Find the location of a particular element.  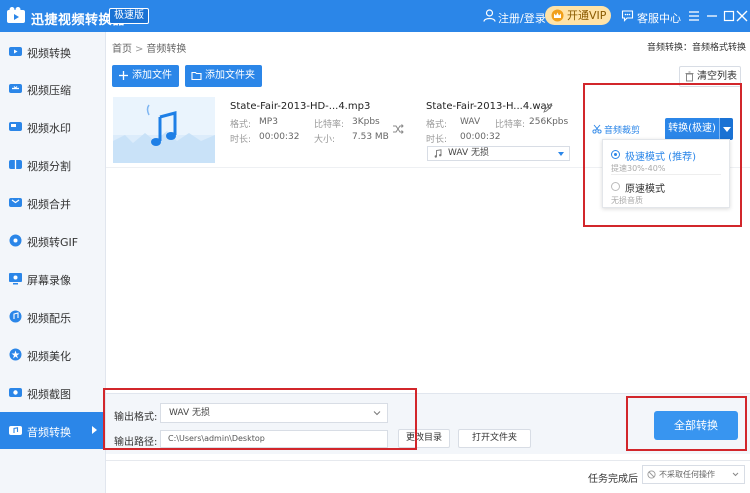

sidebar-item-label: 视频配乐 is located at coordinates (49, 318).